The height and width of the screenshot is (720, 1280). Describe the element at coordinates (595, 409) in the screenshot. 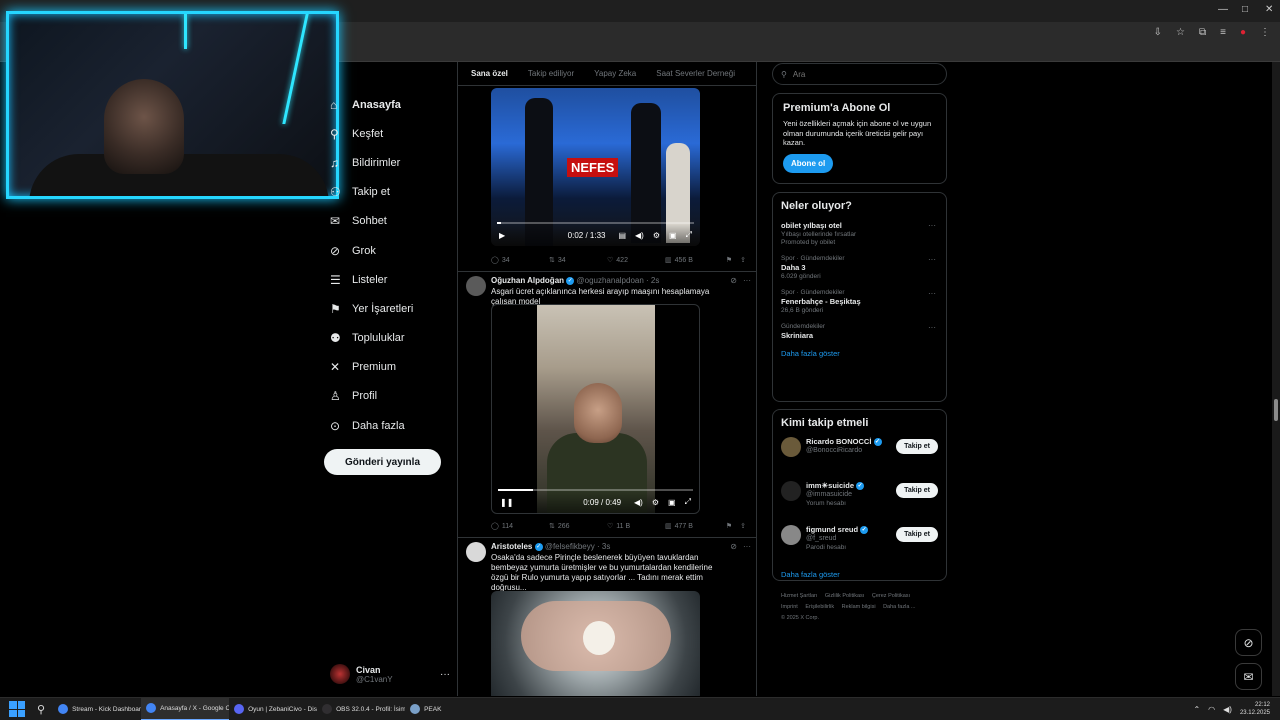

I see `tweet2-video: ❚❚ 0:09 / 0:49 ◀) ⚙ ▣ ⤢` at that location.